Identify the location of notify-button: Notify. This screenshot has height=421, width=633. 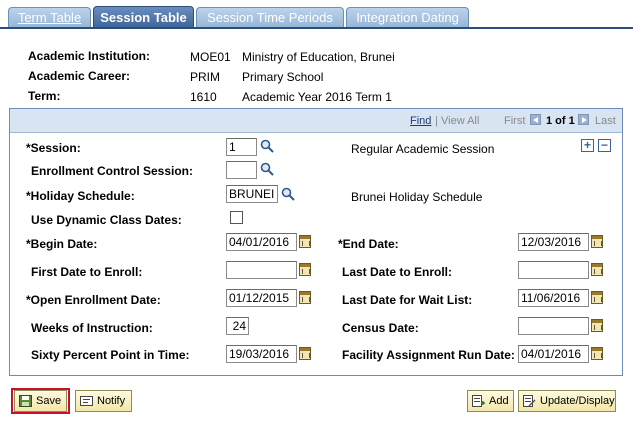
(103, 401).